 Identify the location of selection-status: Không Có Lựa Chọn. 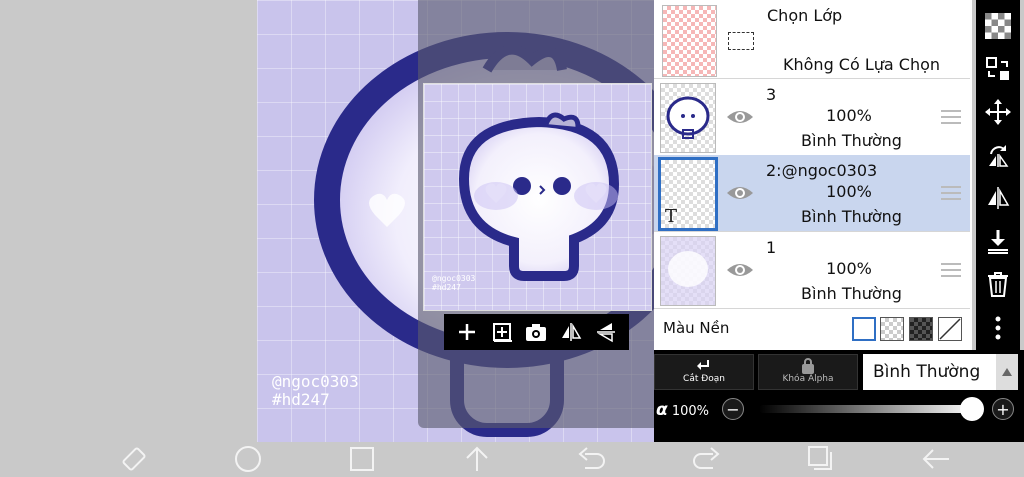
(862, 64).